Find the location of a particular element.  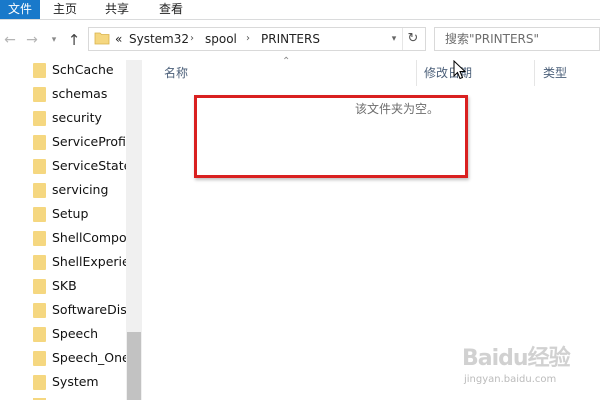

tree-item: Speech_OneCore is located at coordinates (63, 358).